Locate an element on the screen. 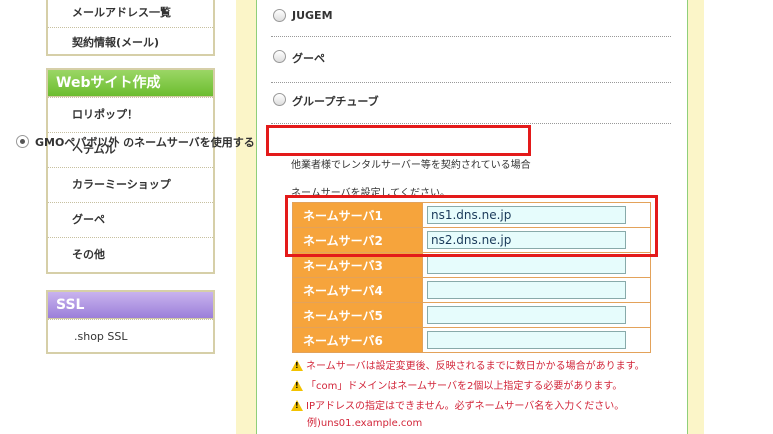 The image size is (773, 434). note-text: IPアドレスの指定はできません。必ずネームサーバ名を入力ください。 is located at coordinates (465, 406).